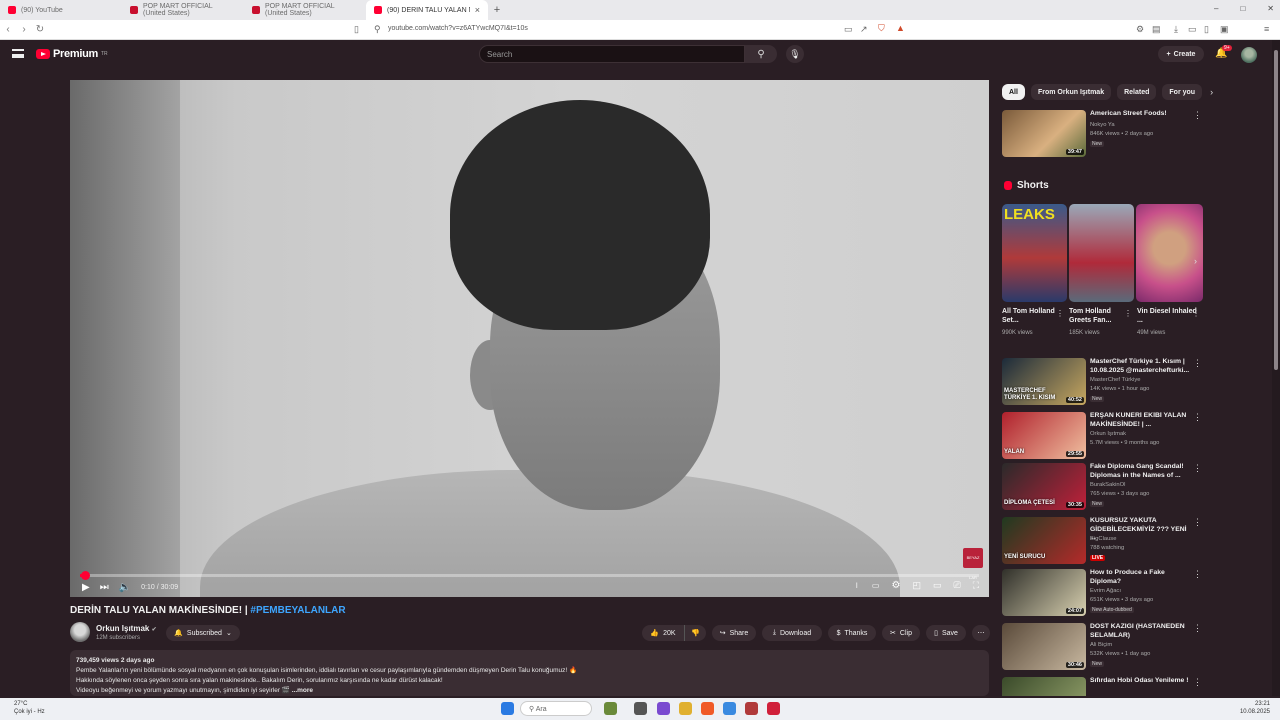 This screenshot has width=1280, height=720. I want to click on short-thumbnail: LEAKS, so click(1034, 253).